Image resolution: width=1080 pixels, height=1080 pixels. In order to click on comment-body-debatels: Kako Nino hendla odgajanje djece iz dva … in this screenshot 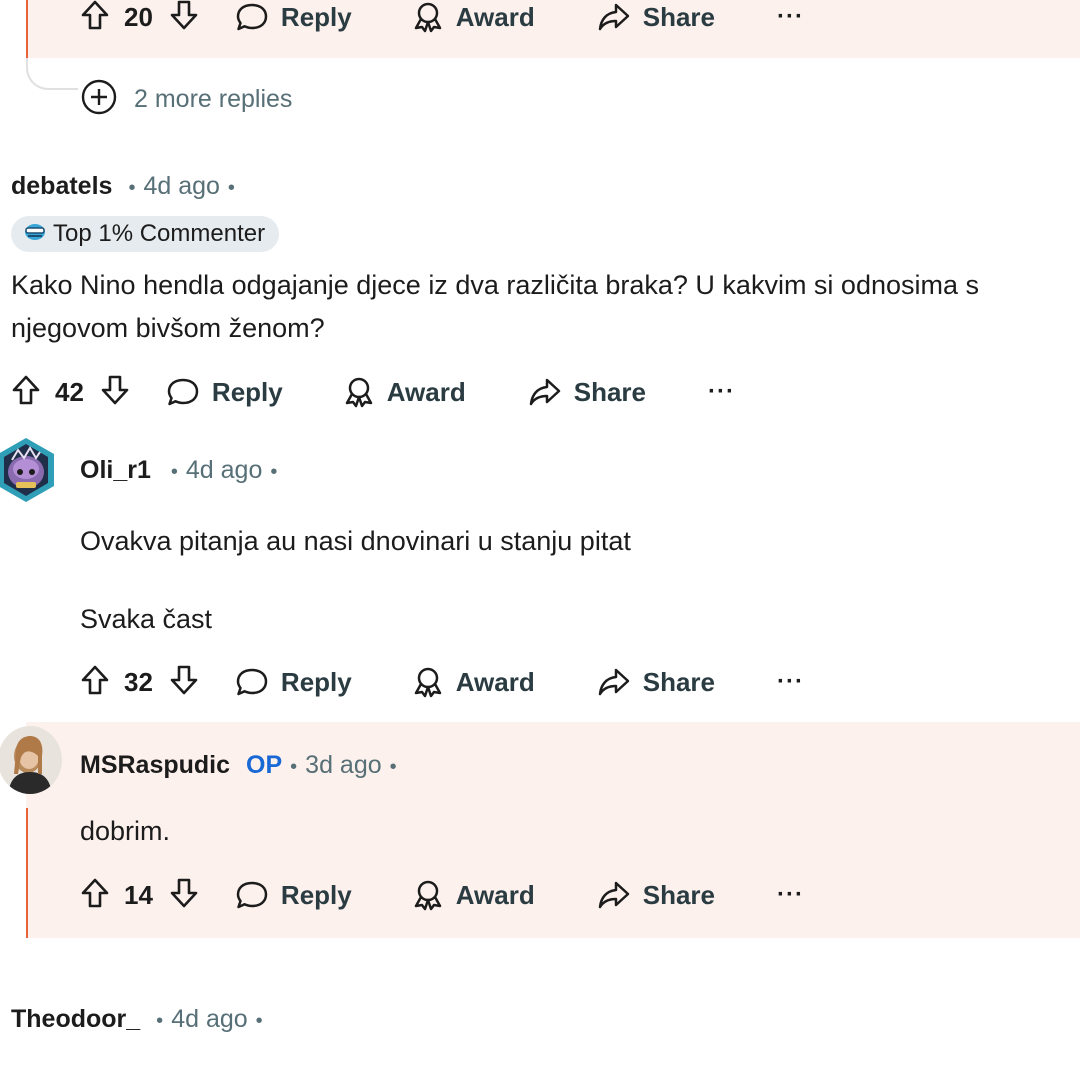, I will do `click(545, 307)`.